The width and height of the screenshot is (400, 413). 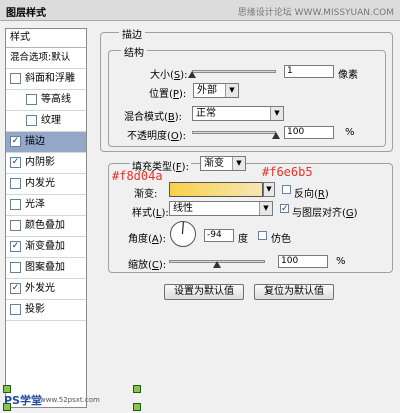 I want to click on size-slider-thumb, so click(x=192, y=74).